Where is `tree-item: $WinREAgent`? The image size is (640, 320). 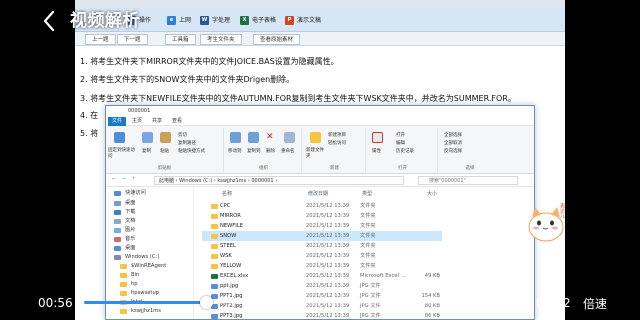 tree-item: $WinREAgent is located at coordinates (143, 266).